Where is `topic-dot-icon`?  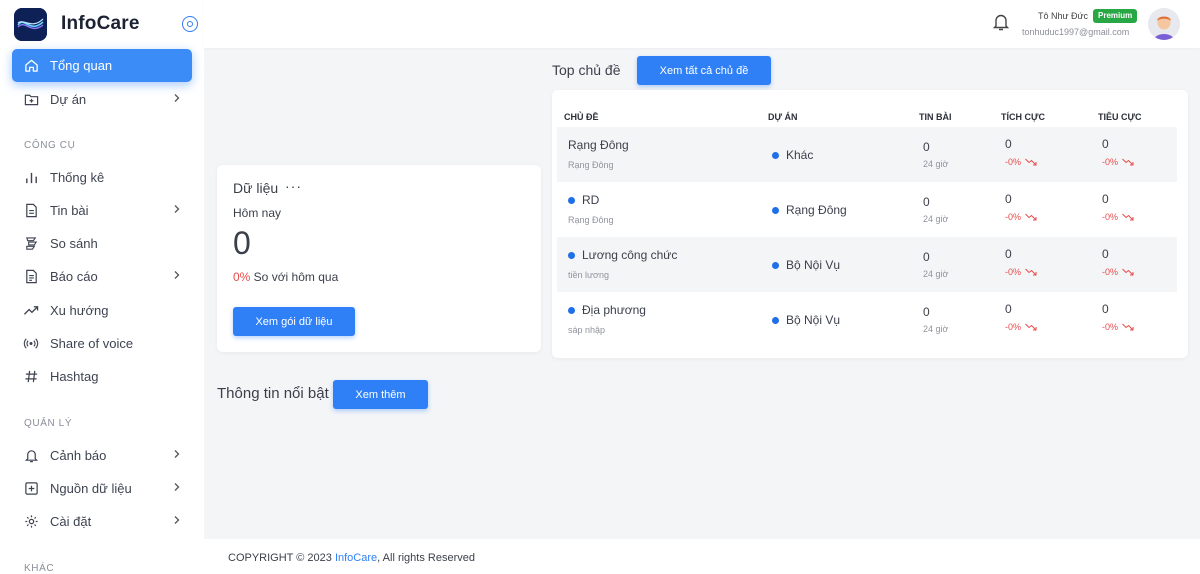 topic-dot-icon is located at coordinates (571, 200).